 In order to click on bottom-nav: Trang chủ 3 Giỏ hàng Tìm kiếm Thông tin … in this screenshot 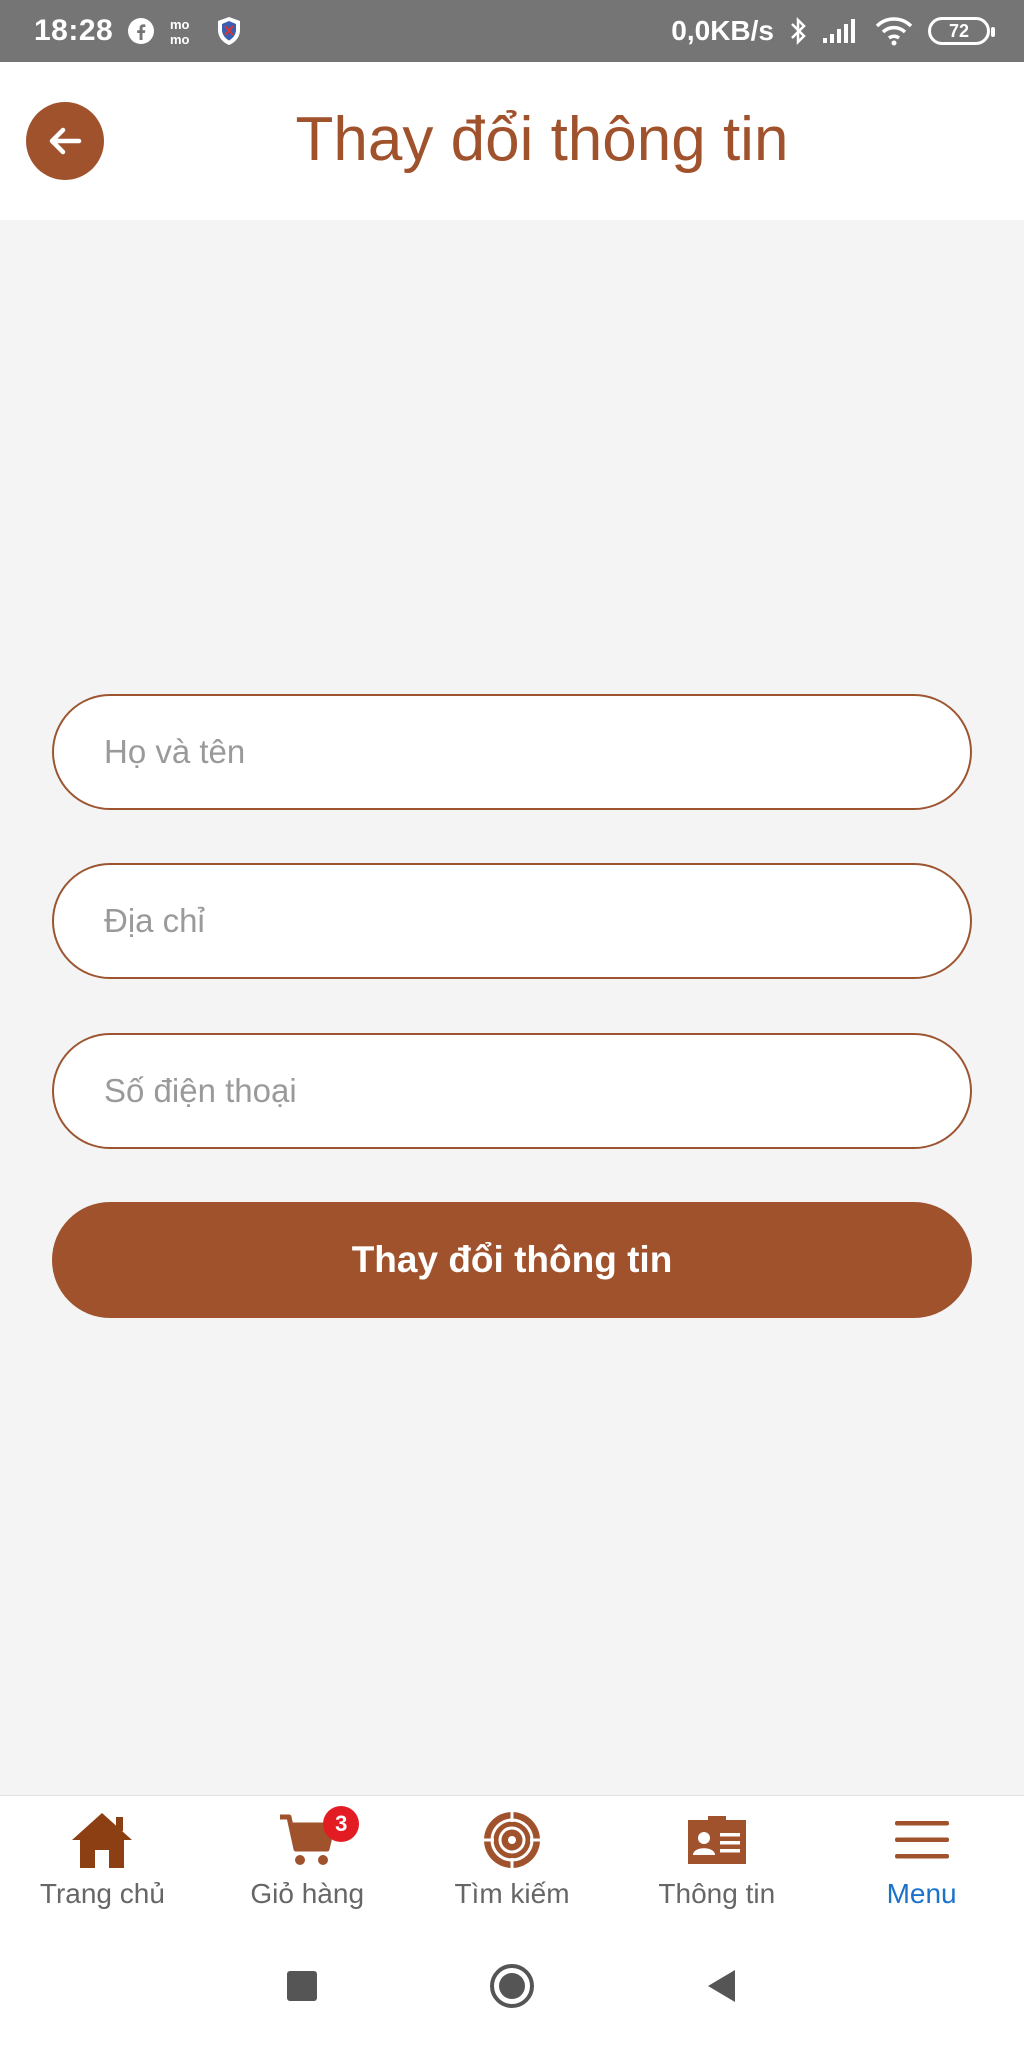, I will do `click(512, 1859)`.